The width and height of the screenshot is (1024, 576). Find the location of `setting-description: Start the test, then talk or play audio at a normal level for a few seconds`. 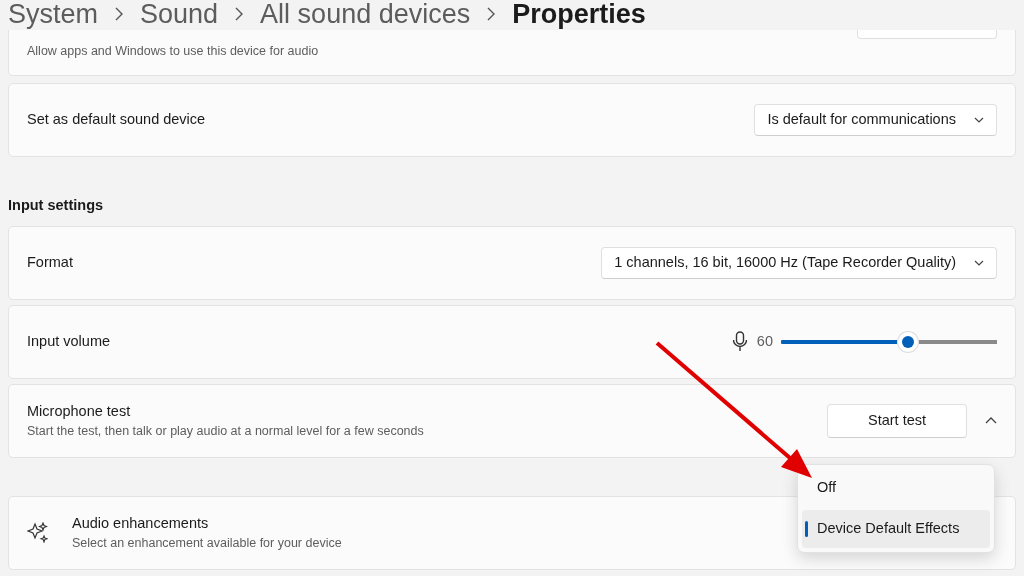

setting-description: Start the test, then talk or play audio at a normal level for a few seconds is located at coordinates (226, 432).